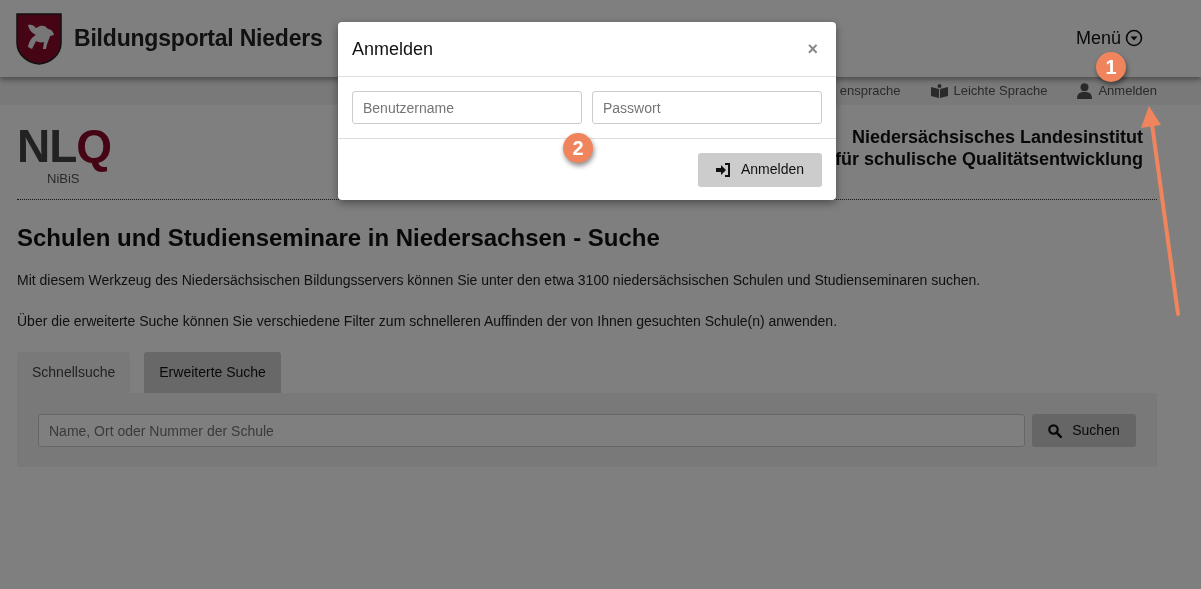 This screenshot has height=589, width=1201. What do you see at coordinates (63, 179) in the screenshot?
I see `logo-subtitle: NiBiS` at bounding box center [63, 179].